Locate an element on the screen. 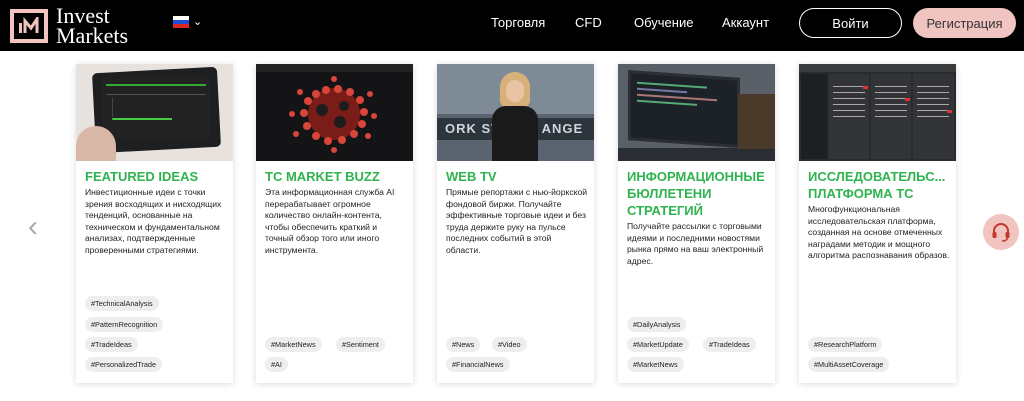 This screenshot has width=1024, height=401. nav-cfd: CFD is located at coordinates (588, 22).